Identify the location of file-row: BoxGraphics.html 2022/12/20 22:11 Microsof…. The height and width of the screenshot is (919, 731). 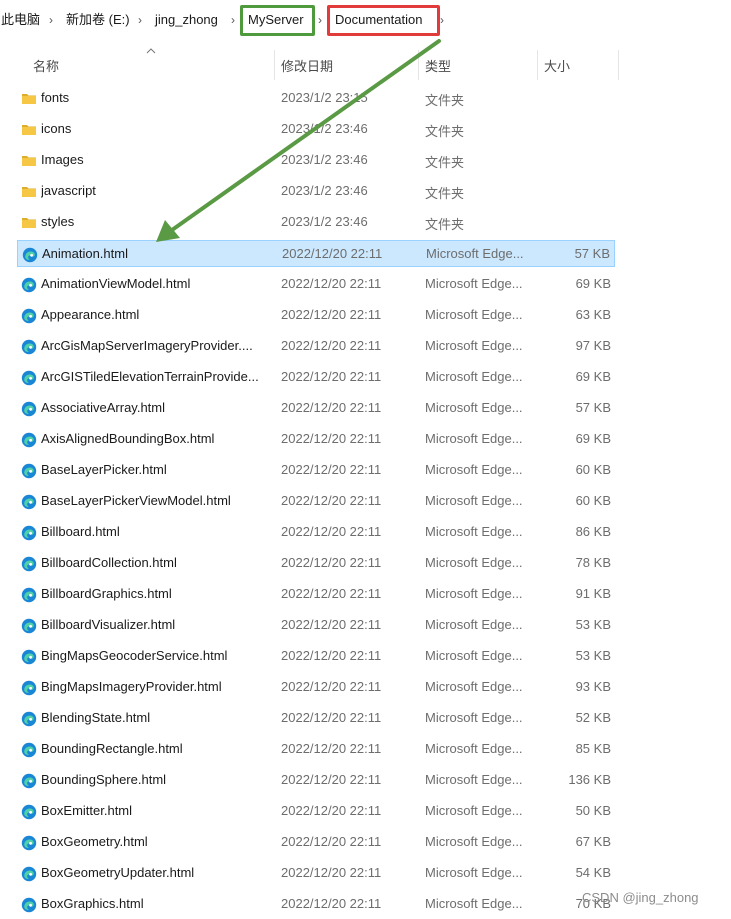
(316, 904).